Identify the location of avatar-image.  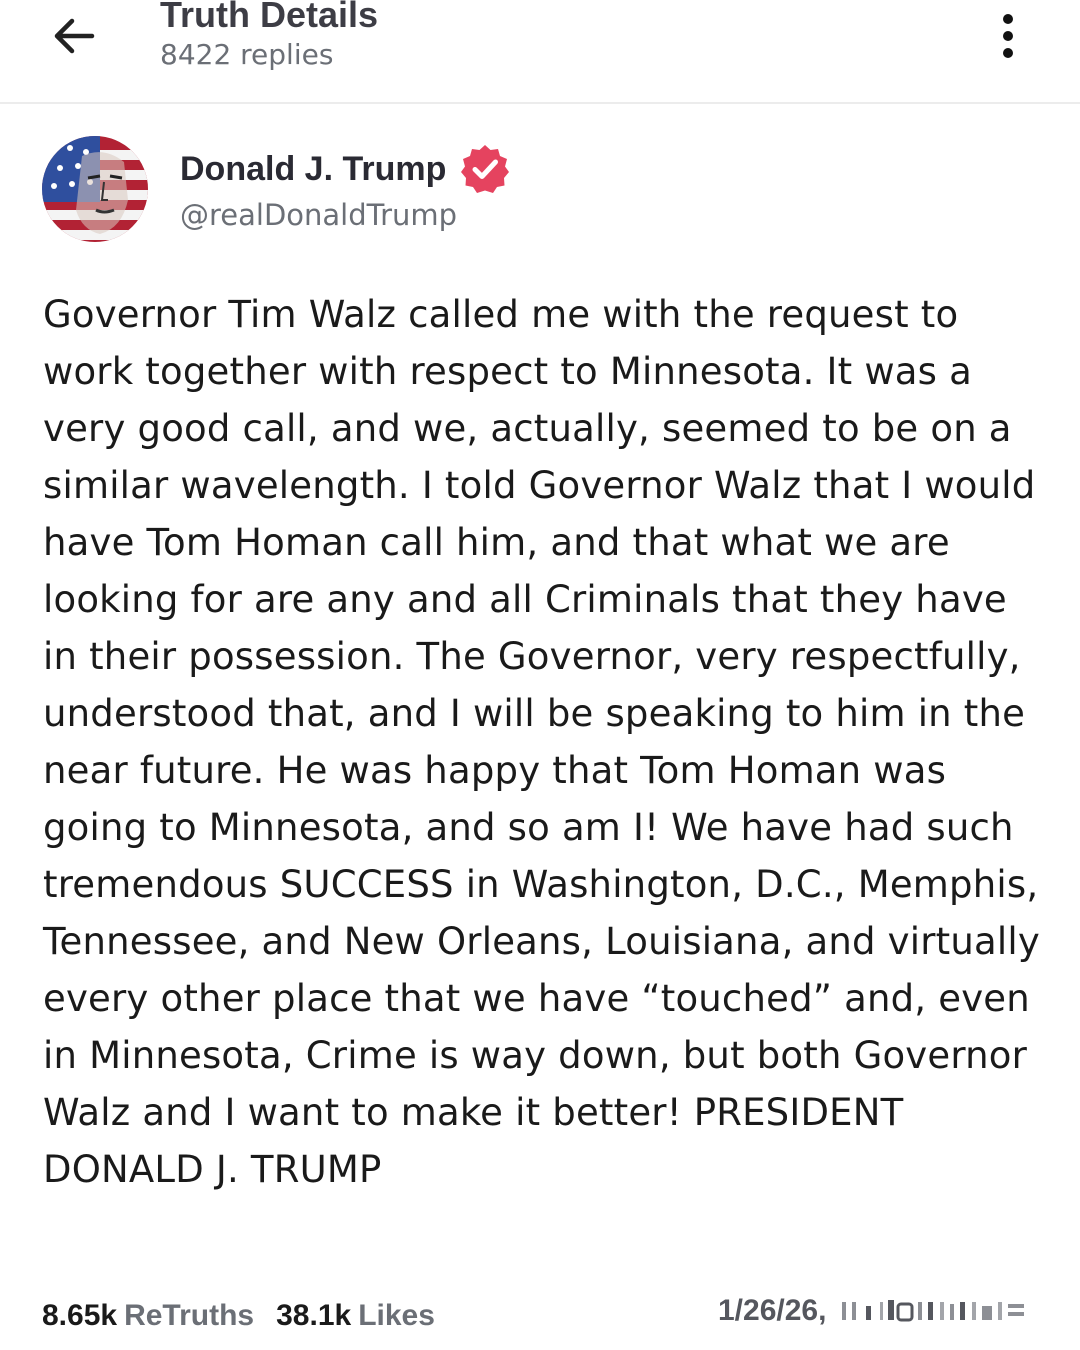
(95, 189).